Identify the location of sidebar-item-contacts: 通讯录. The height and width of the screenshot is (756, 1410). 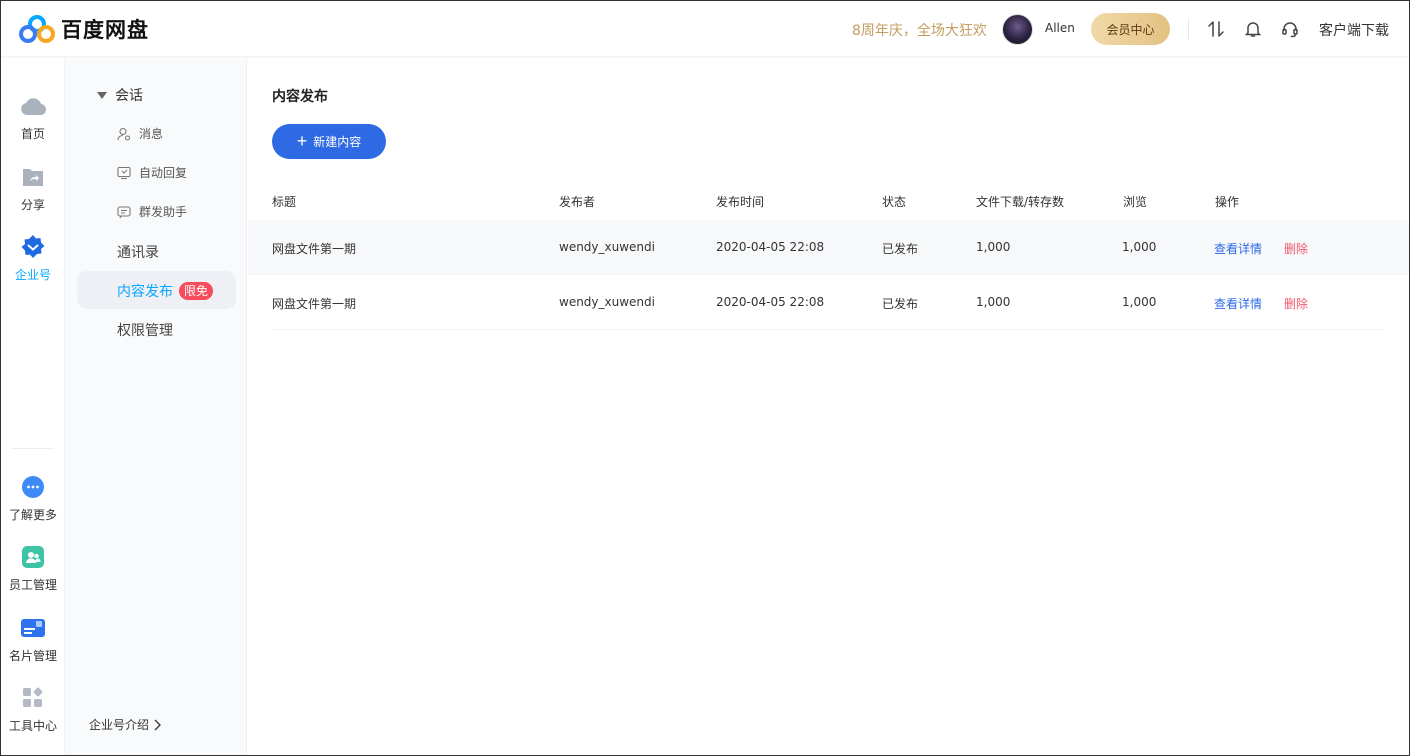
(138, 252).